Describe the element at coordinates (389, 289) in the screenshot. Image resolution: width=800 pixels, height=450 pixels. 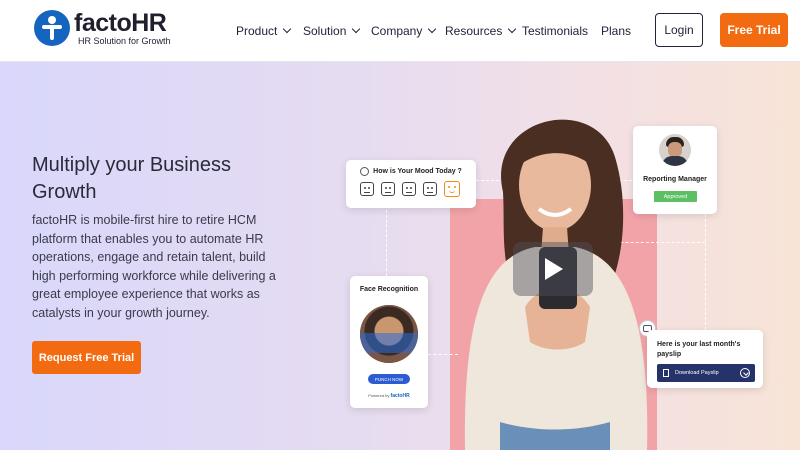
I see `face-recognition-title: Face Recognition` at that location.